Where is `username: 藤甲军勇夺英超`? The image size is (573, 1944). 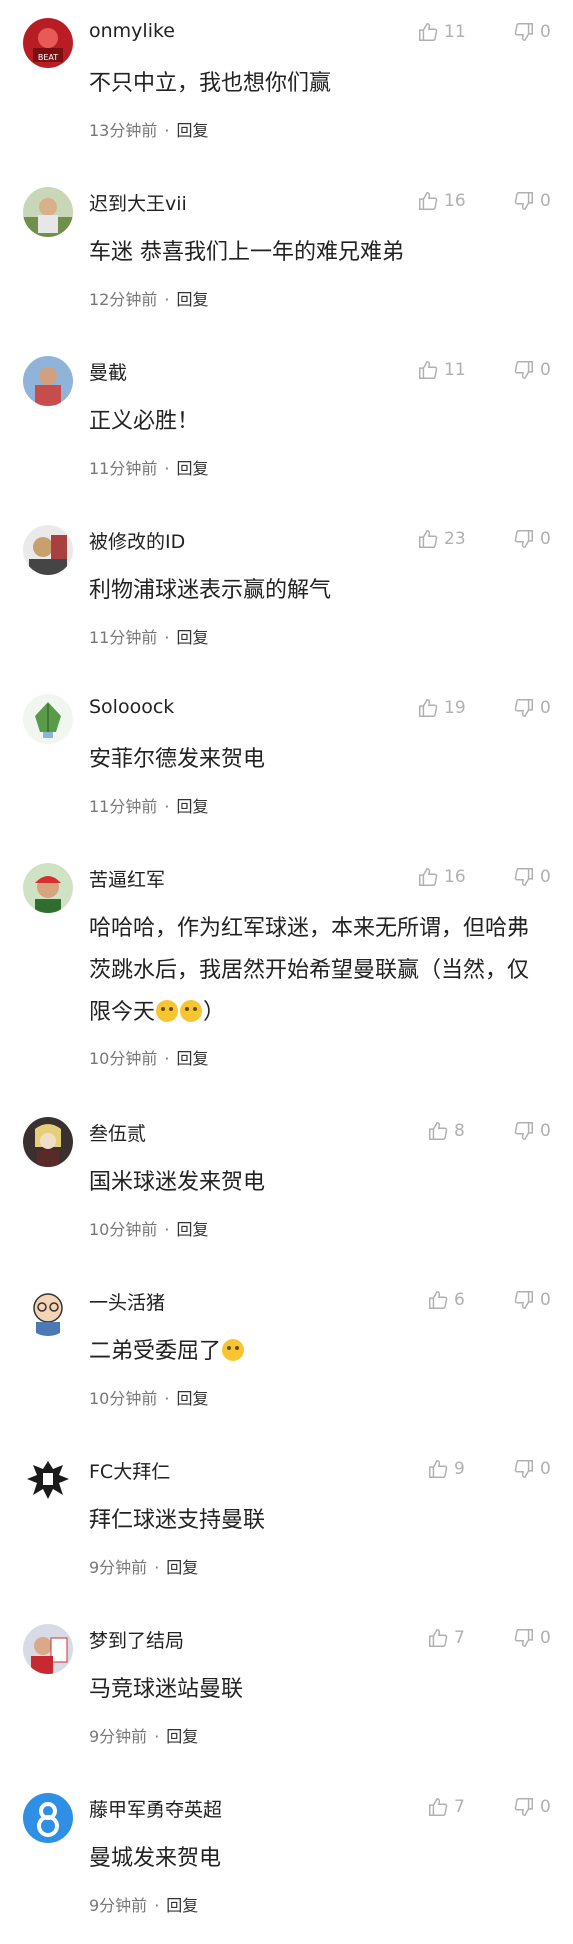 username: 藤甲军勇夺英超 is located at coordinates (155, 1808).